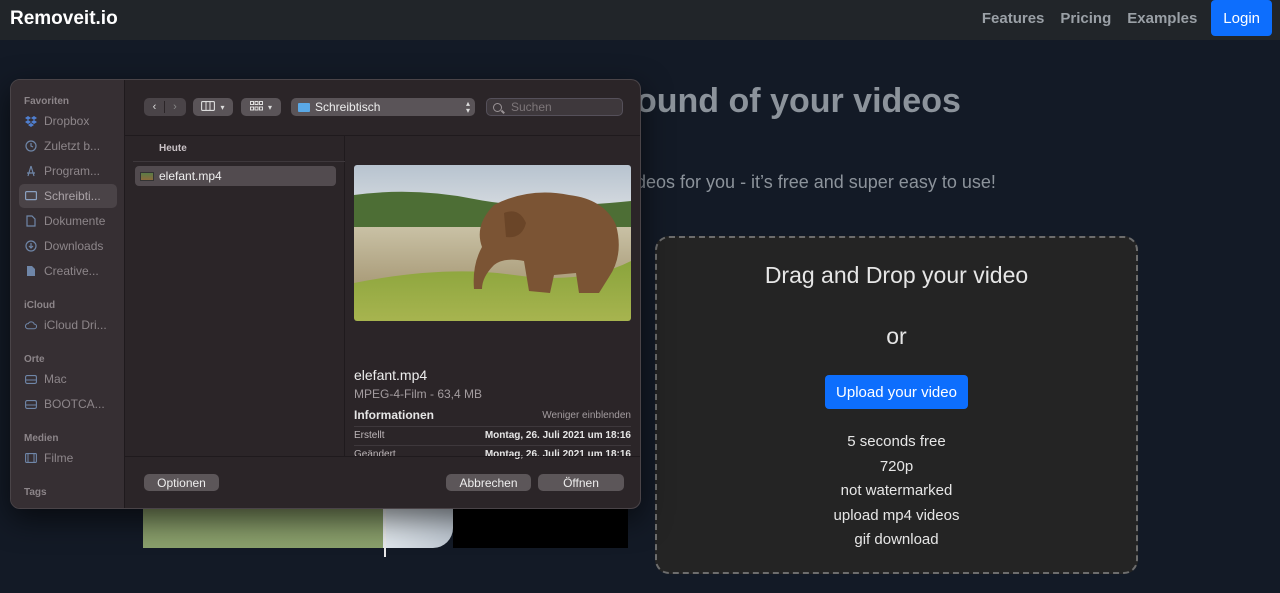 Image resolution: width=1280 pixels, height=593 pixels. Describe the element at coordinates (488, 482) in the screenshot. I see `cancel-button: Abbrechen` at that location.